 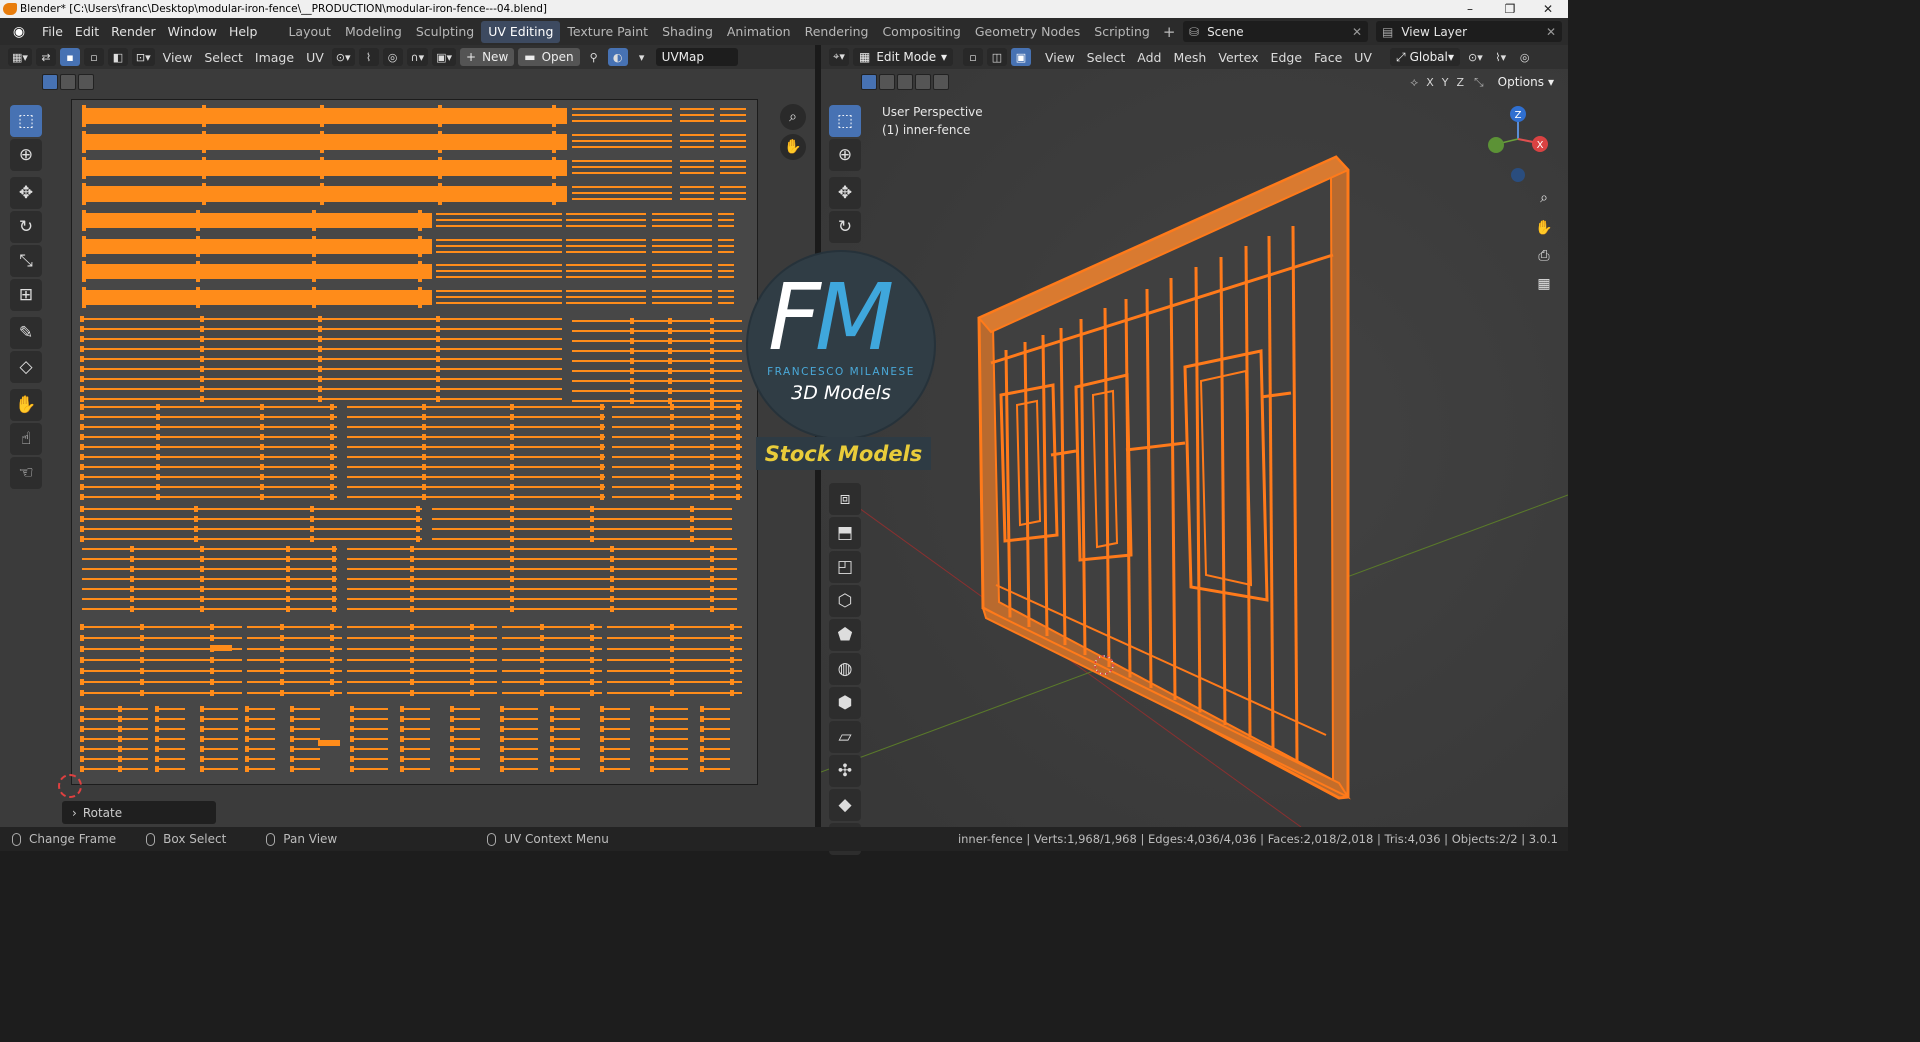 What do you see at coordinates (839, 57) in the screenshot?
I see `editor-type-icon: ⌖▾` at bounding box center [839, 57].